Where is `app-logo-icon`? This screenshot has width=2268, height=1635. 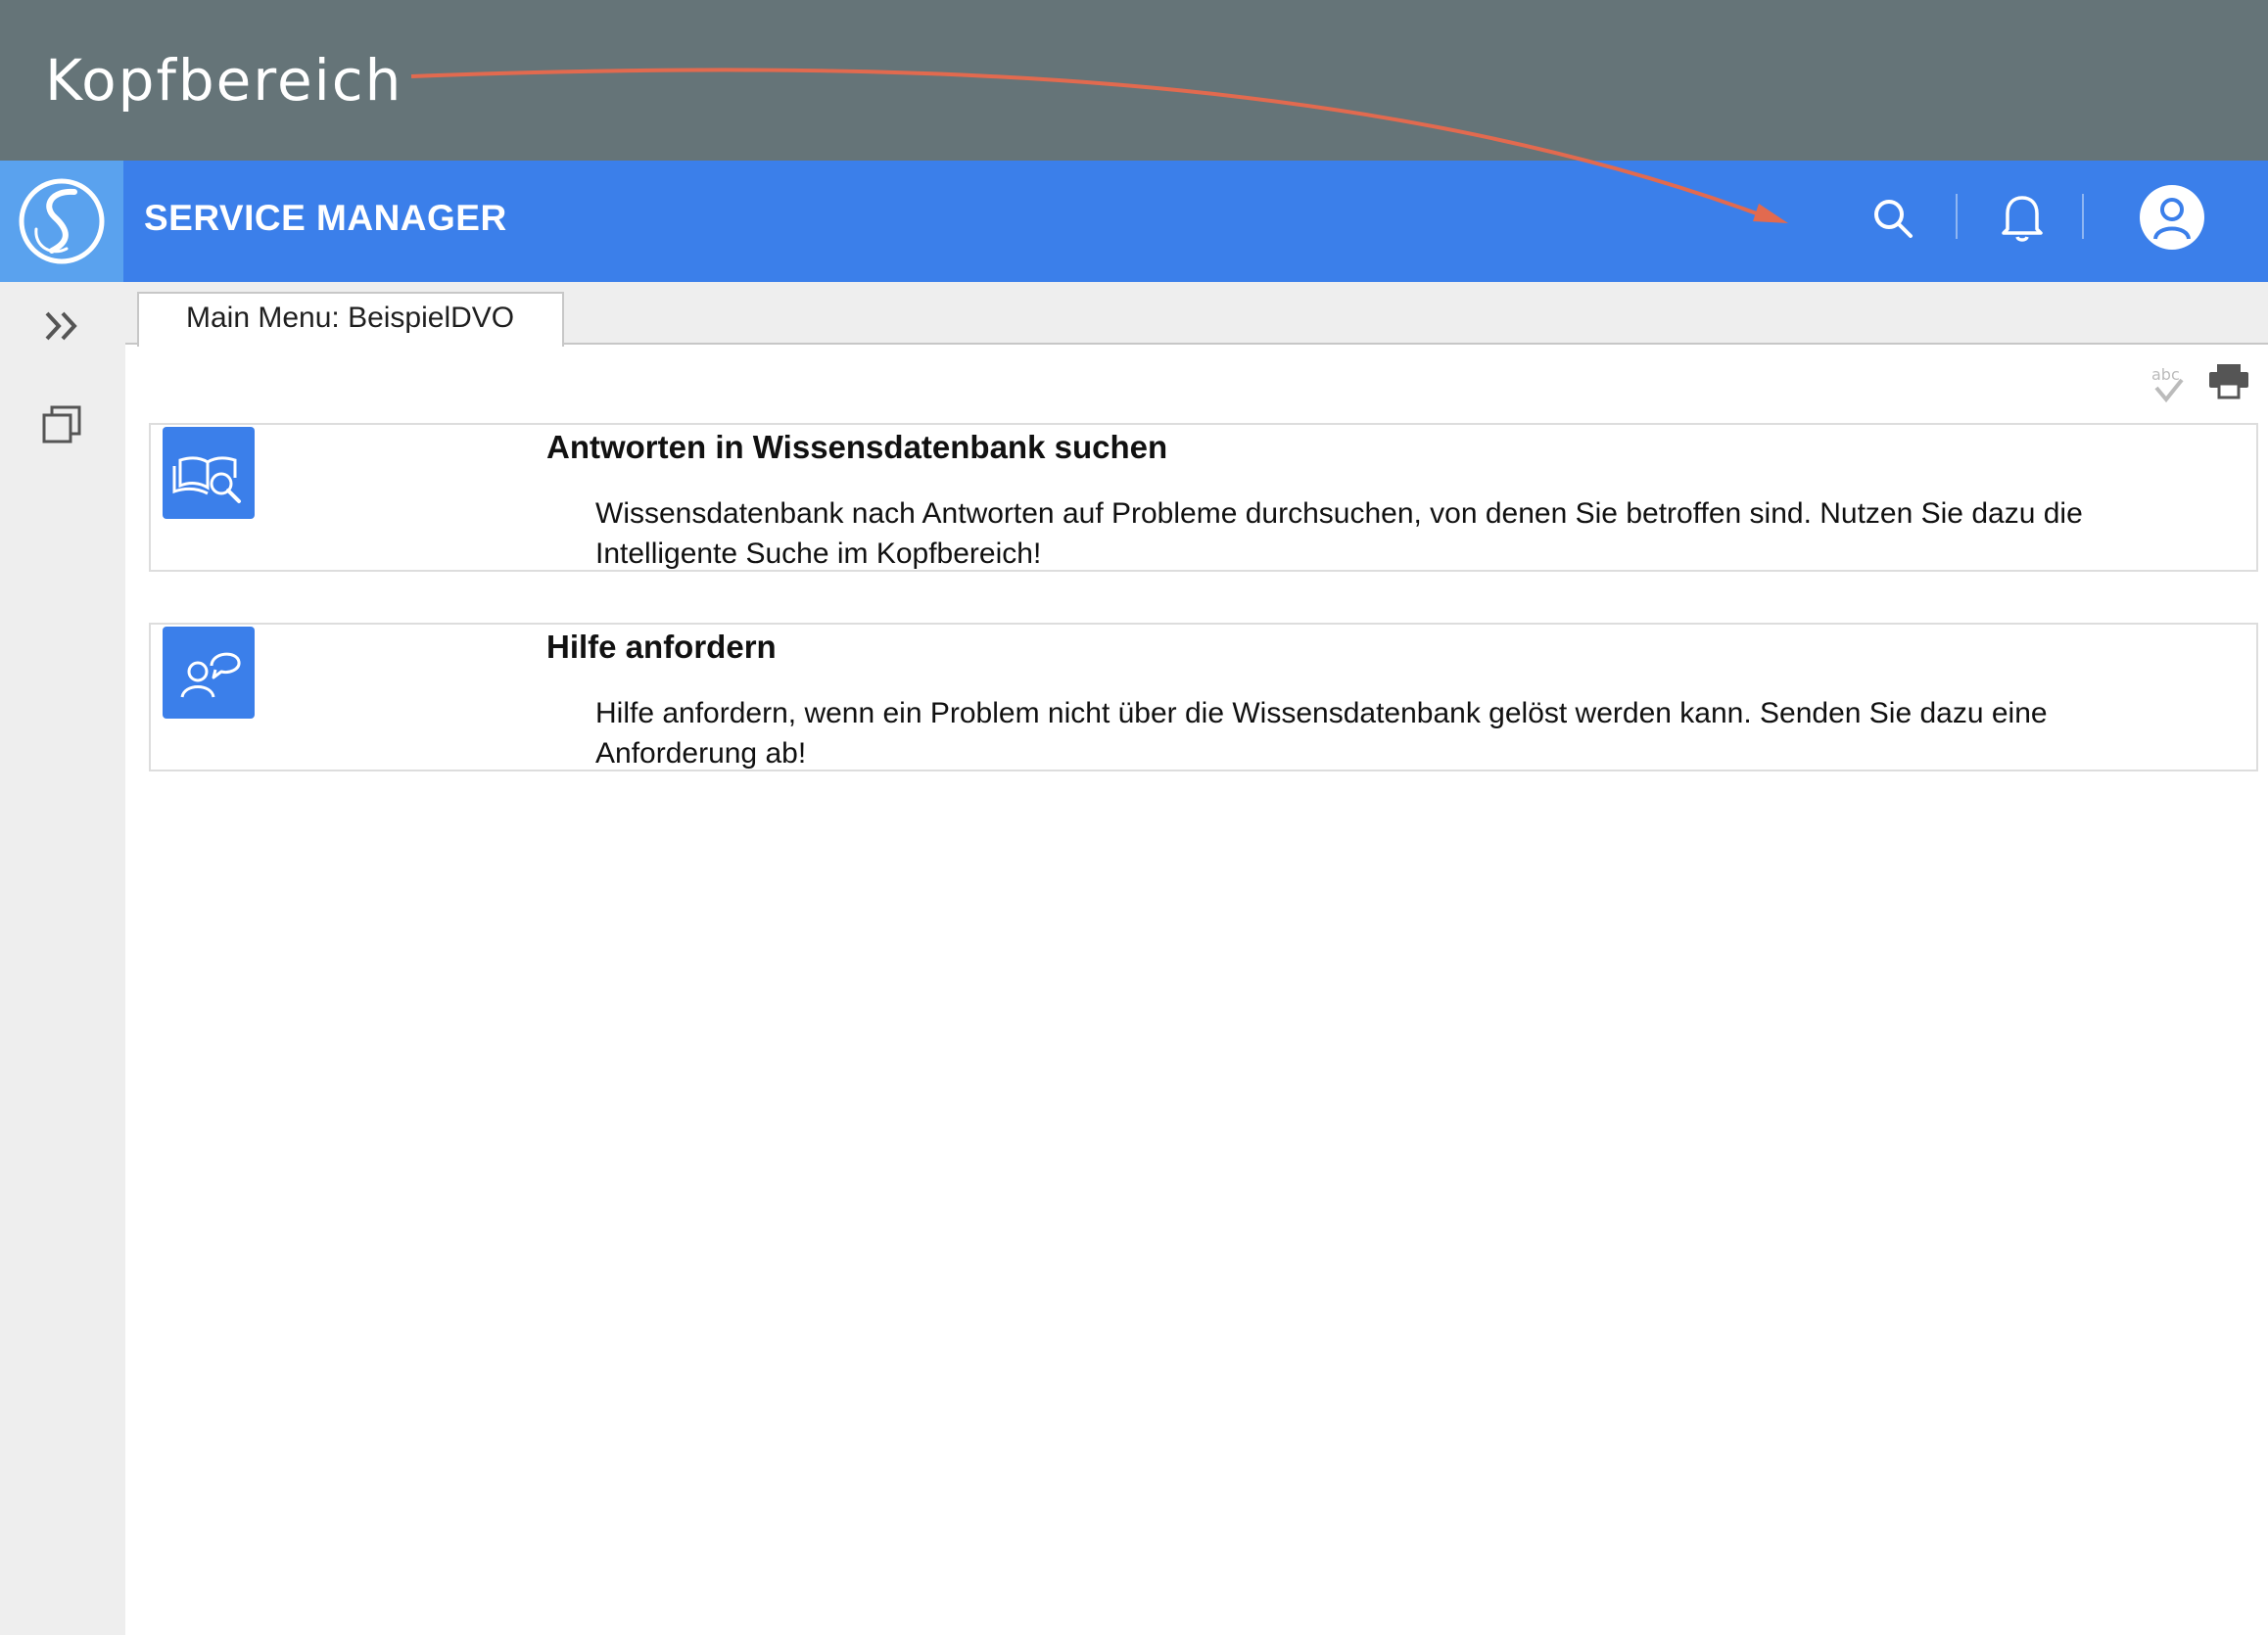 app-logo-icon is located at coordinates (62, 221).